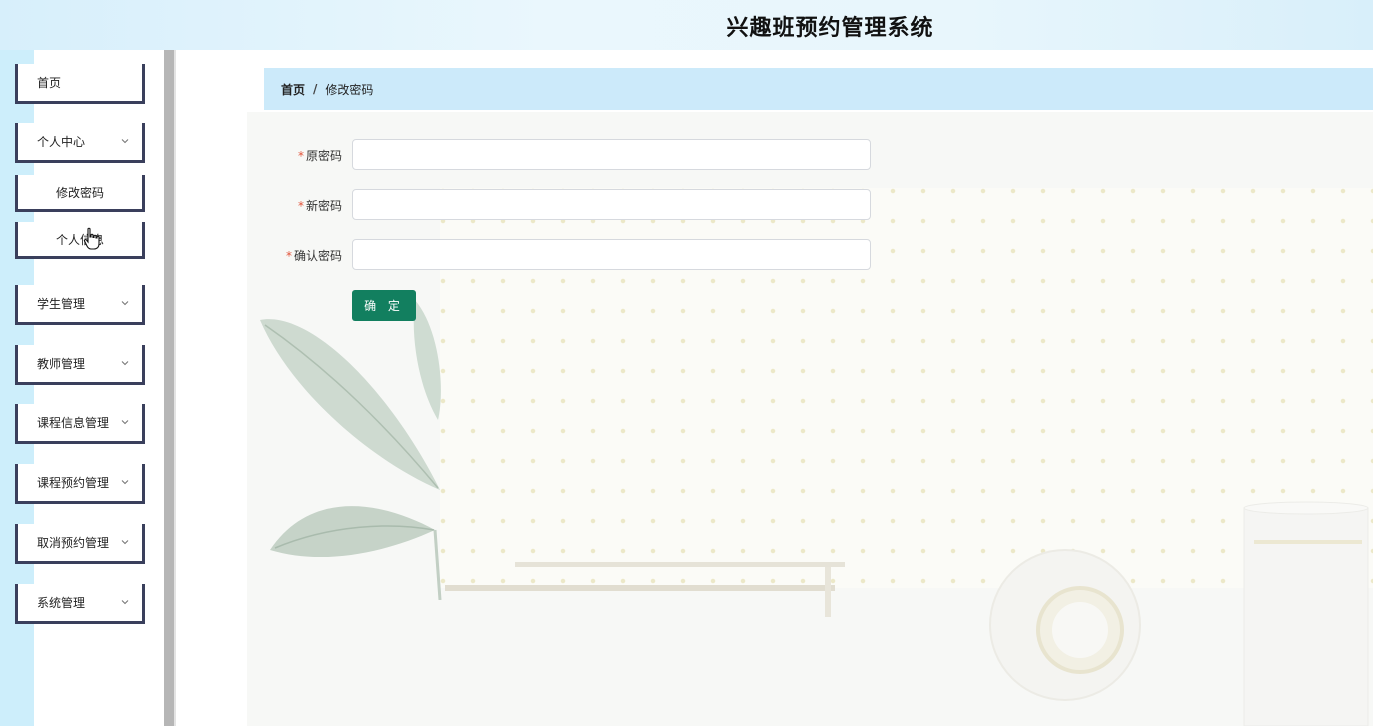 The height and width of the screenshot is (726, 1373). I want to click on sidebar-item-label: 教师管理, so click(61, 364).